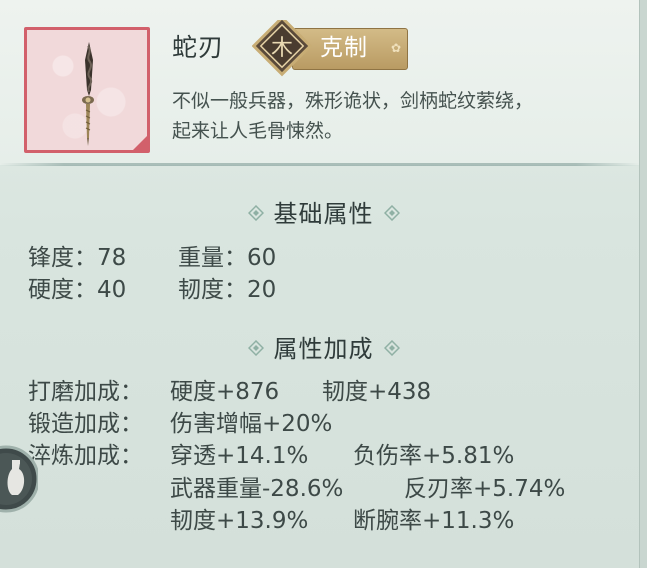  Describe the element at coordinates (485, 489) in the screenshot. I see `bonus-value: 反刃率+5.74%` at that location.